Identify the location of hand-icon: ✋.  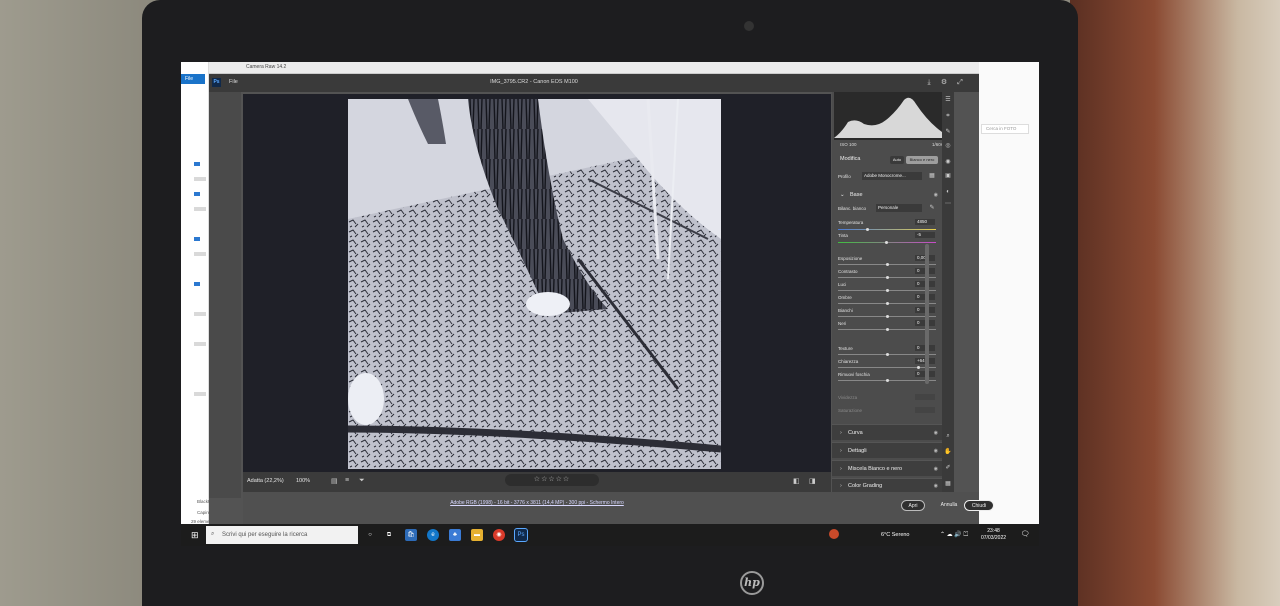
(948, 452).